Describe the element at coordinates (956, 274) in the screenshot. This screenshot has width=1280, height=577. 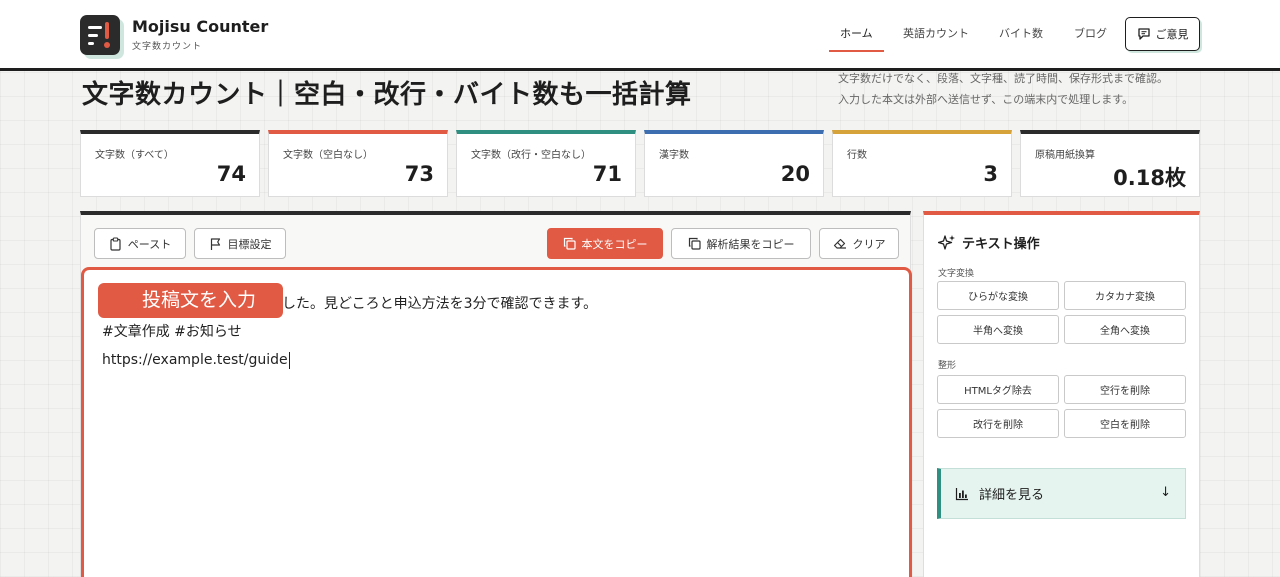
I see `section-label-convert: 文字変換` at that location.